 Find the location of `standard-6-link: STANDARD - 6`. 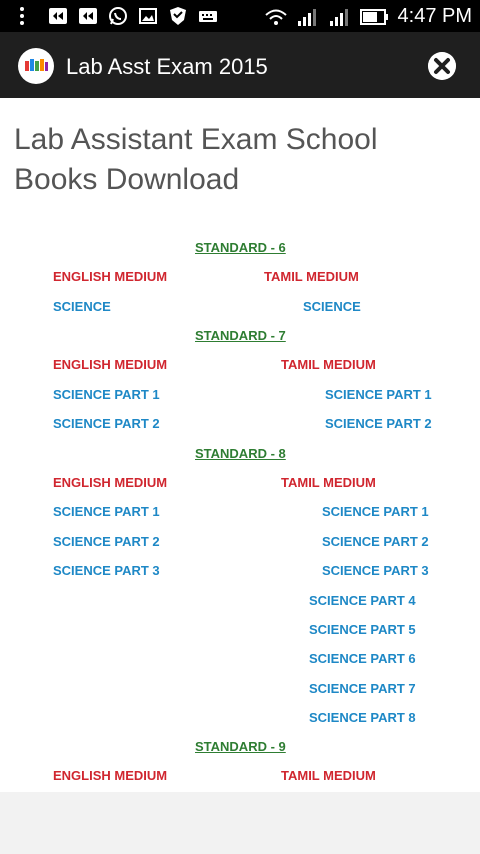

standard-6-link: STANDARD - 6 is located at coordinates (240, 247).